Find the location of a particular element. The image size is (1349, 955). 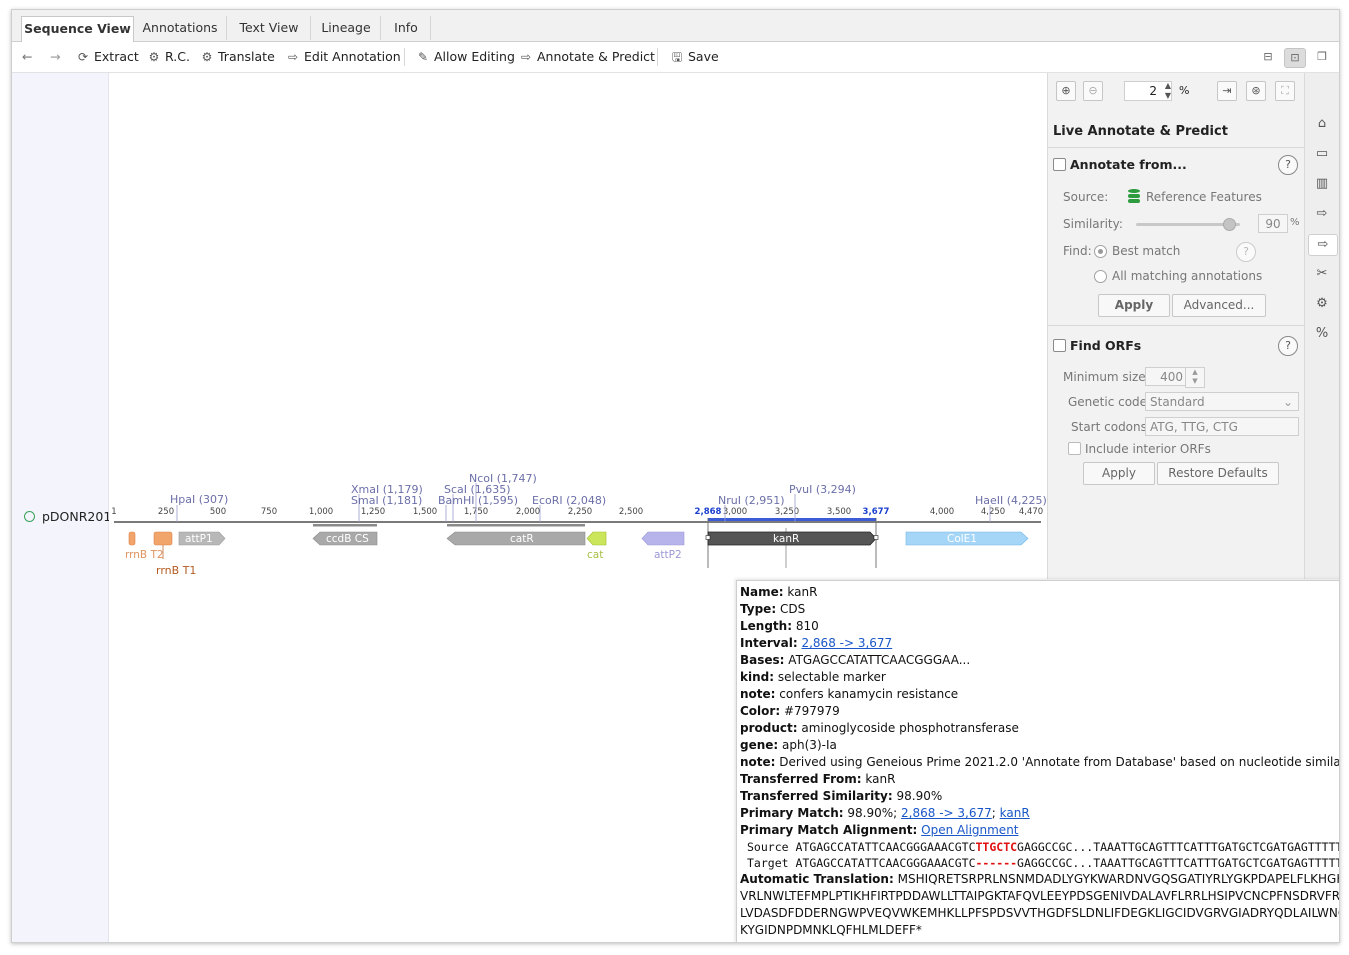

tick-label: 250 is located at coordinates (166, 512).